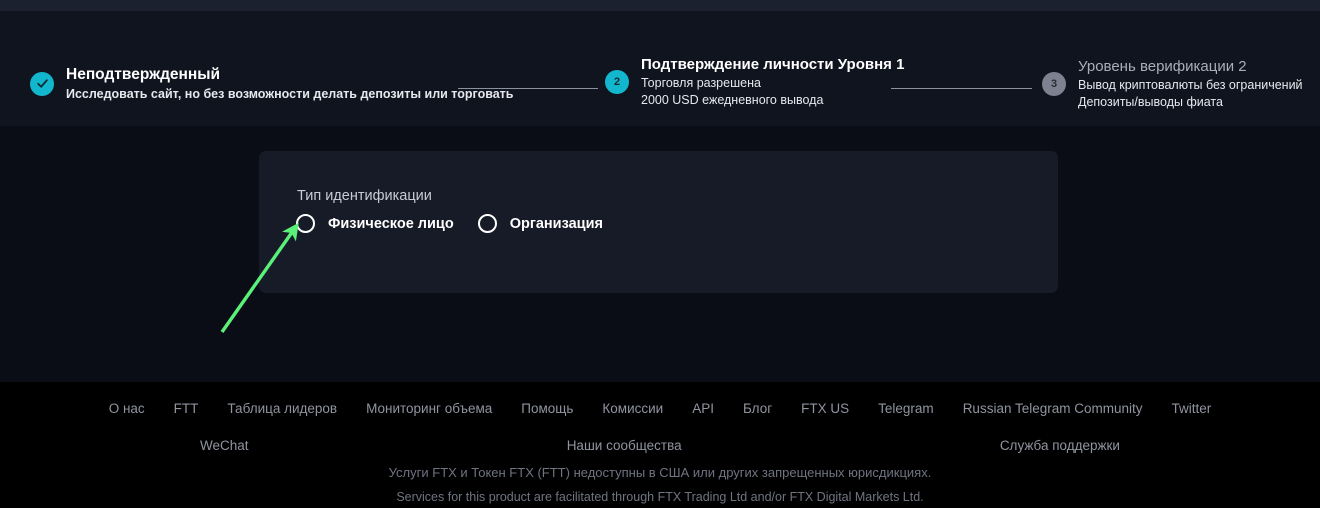 The height and width of the screenshot is (508, 1320). What do you see at coordinates (127, 408) in the screenshot?
I see `footer-link-about: О нас` at bounding box center [127, 408].